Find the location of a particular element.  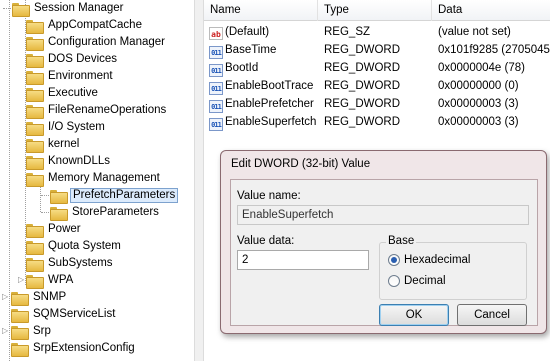

tree-item-snmp: ▷ SNMP is located at coordinates (35, 297).